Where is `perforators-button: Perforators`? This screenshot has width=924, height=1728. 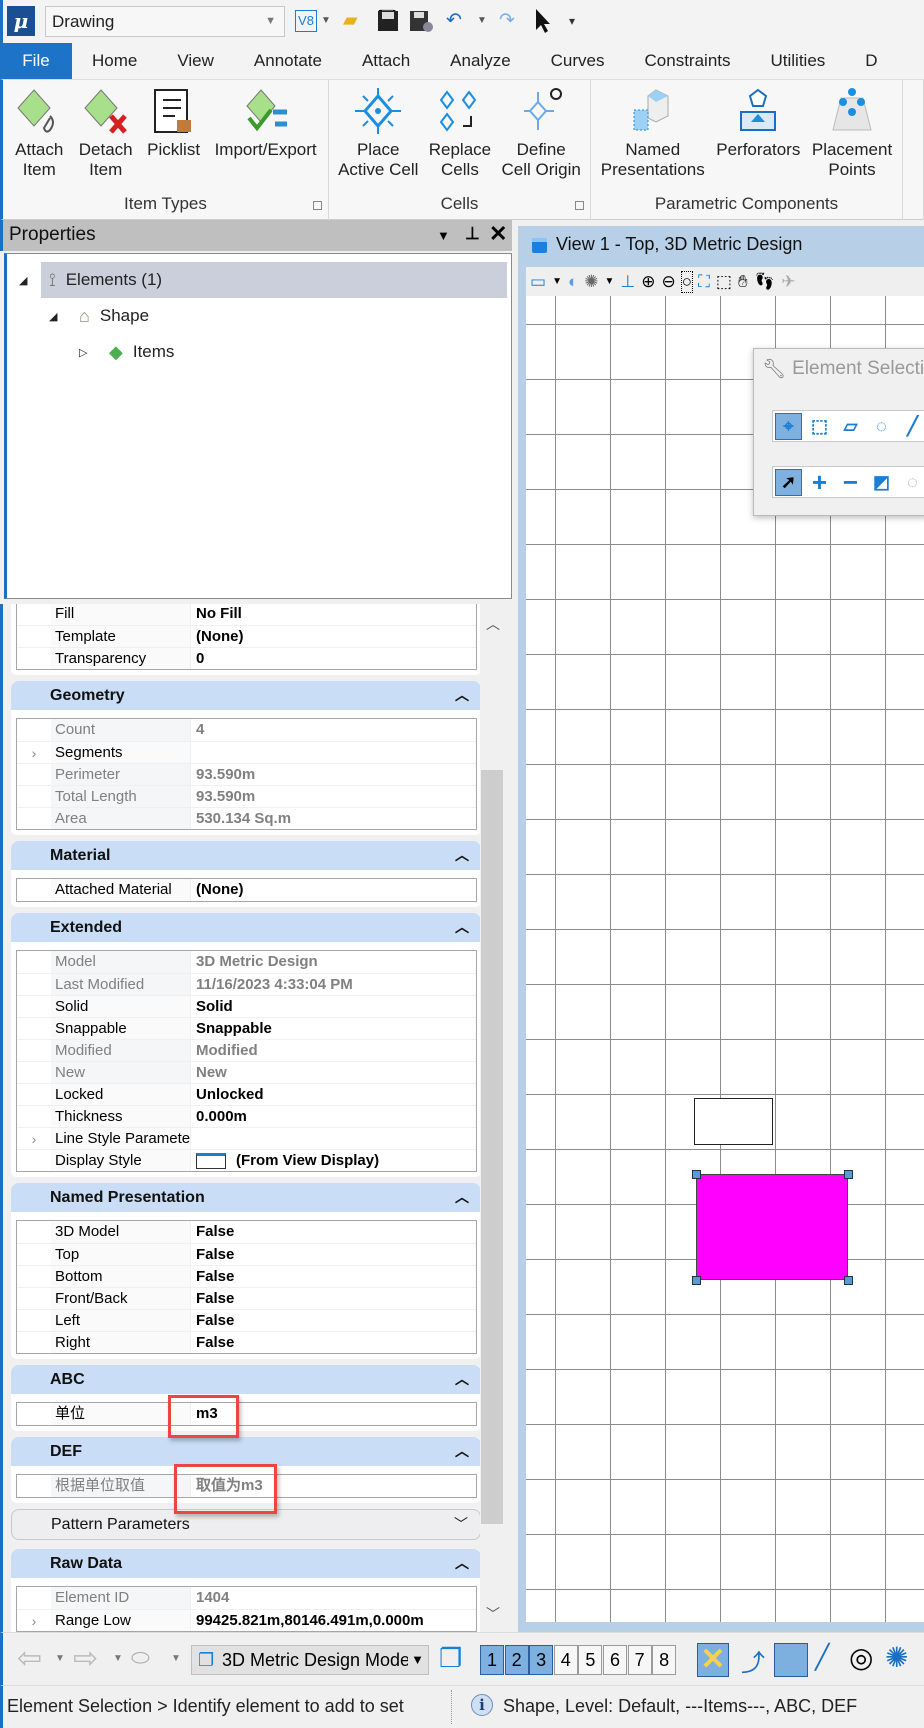
perforators-button: Perforators is located at coordinates (758, 133).